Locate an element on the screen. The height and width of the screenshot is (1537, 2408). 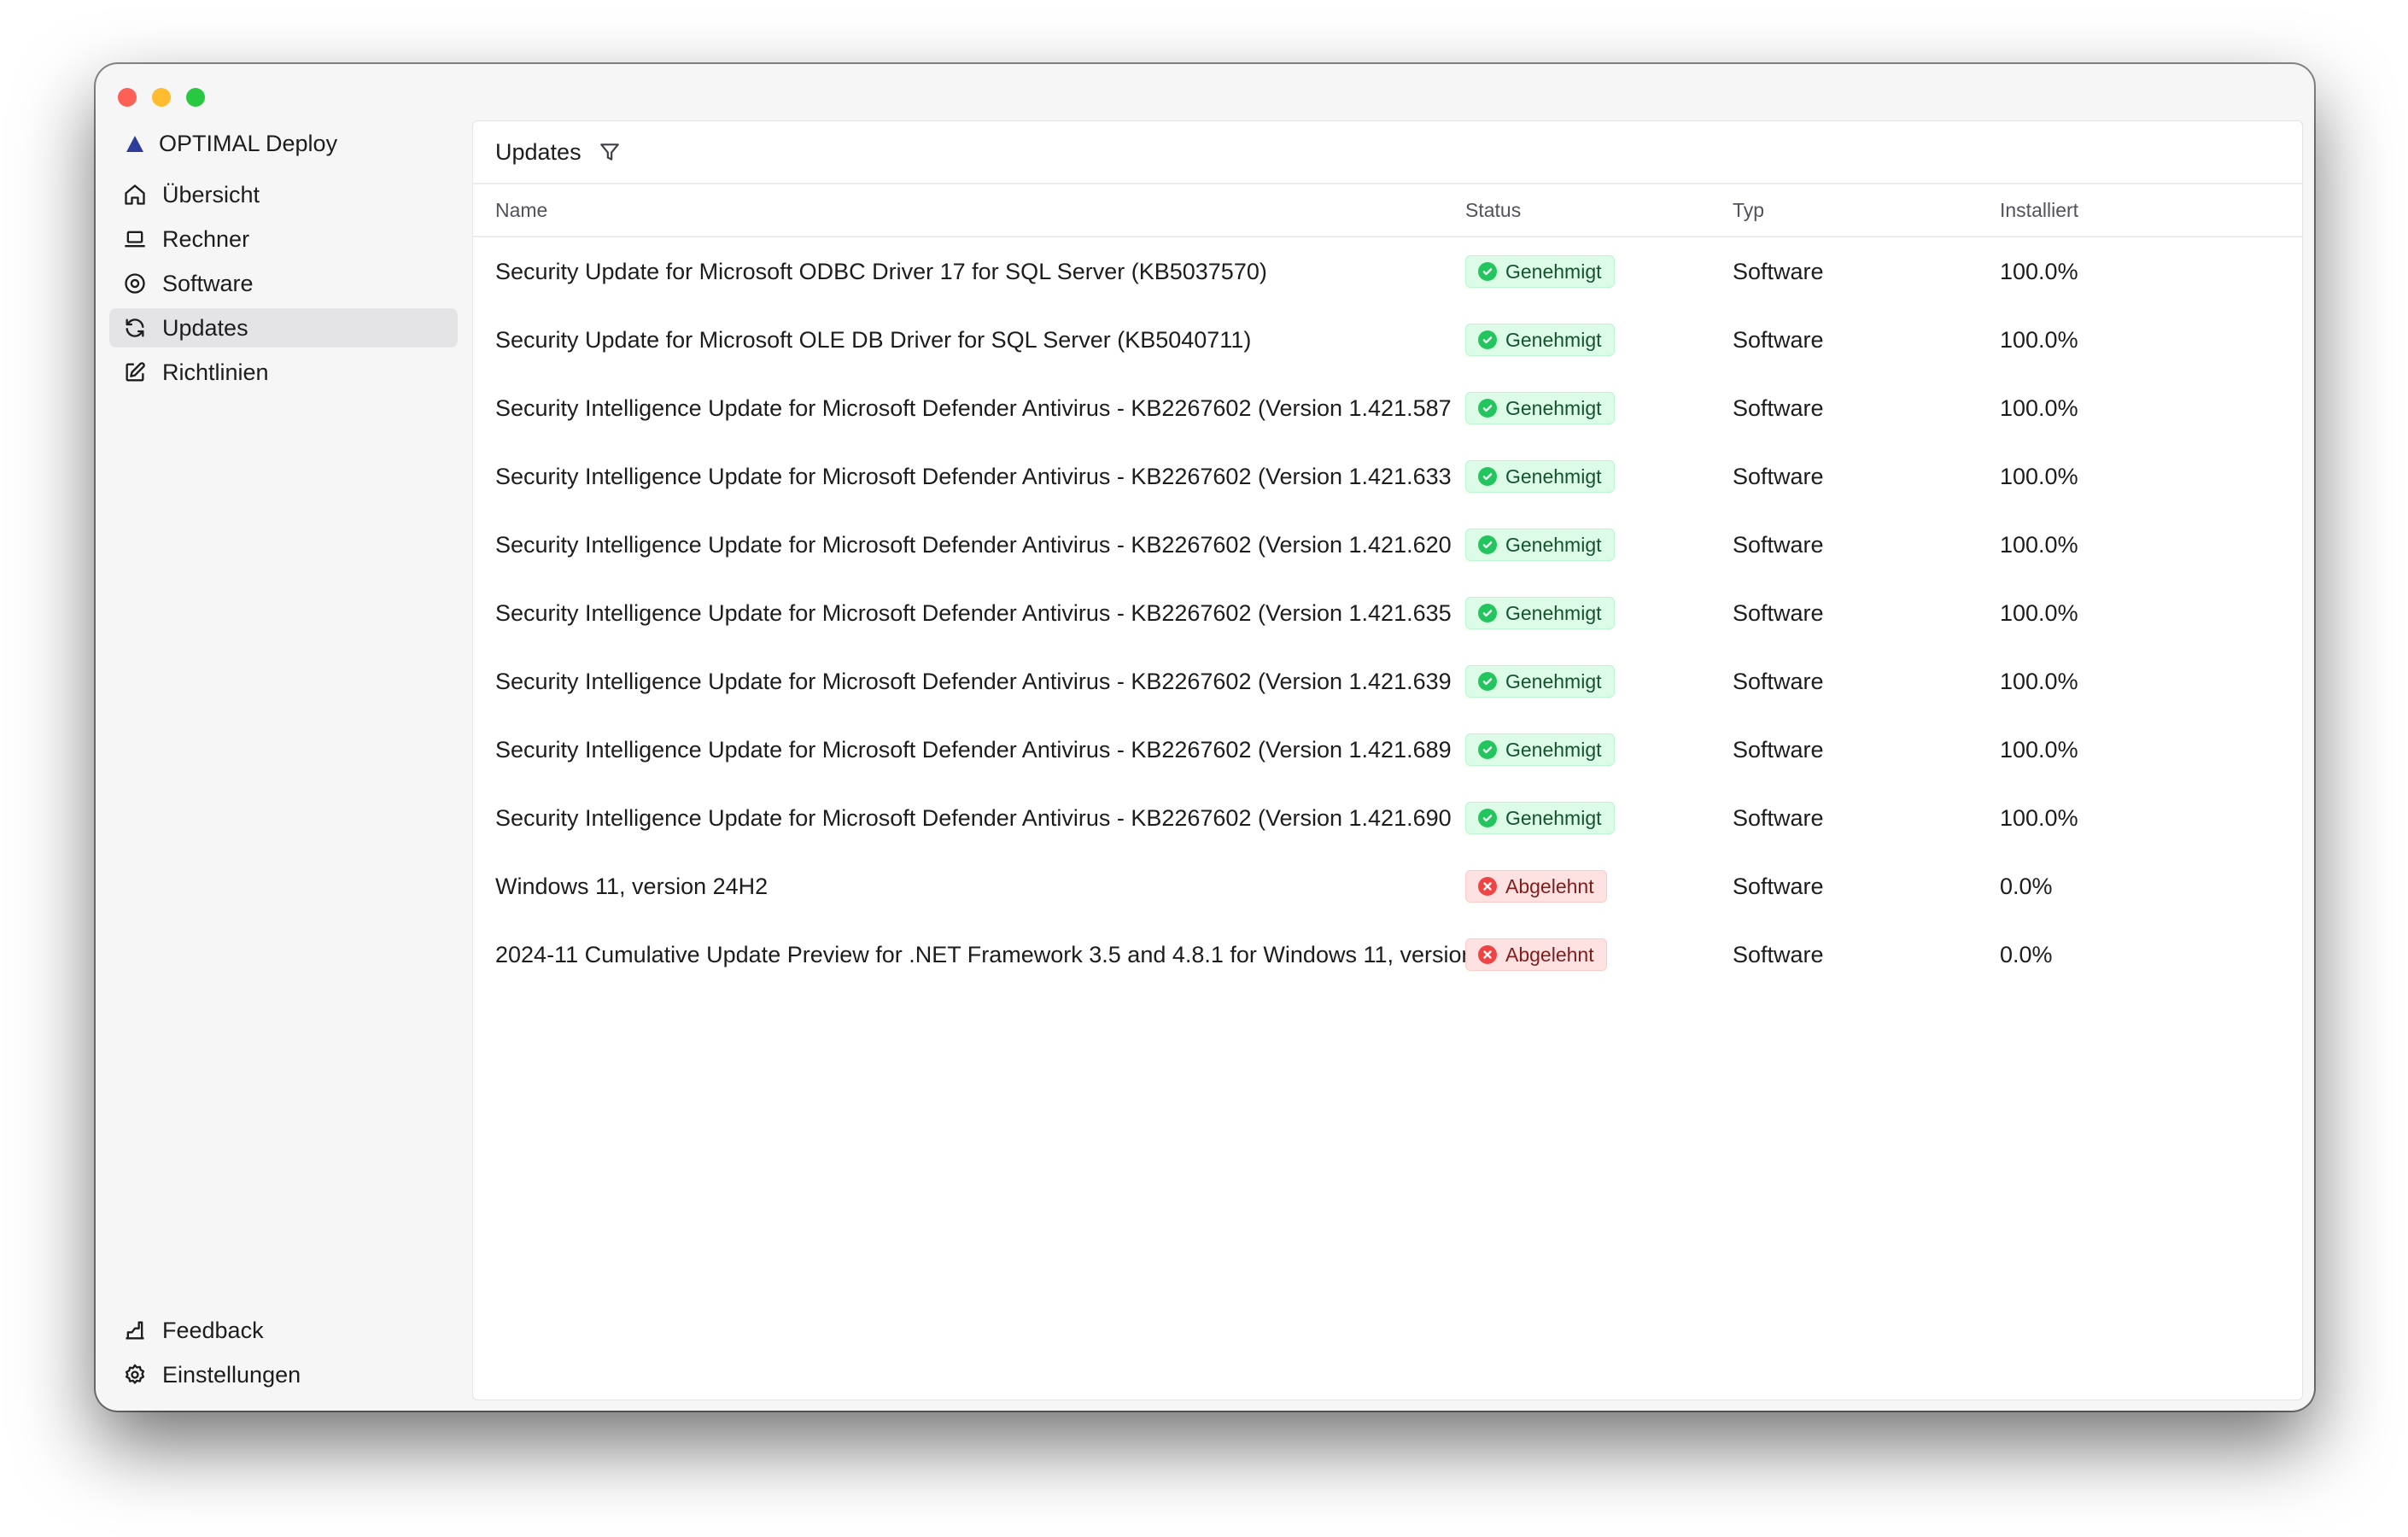
sidebar-item-label: Updates is located at coordinates (205, 327).